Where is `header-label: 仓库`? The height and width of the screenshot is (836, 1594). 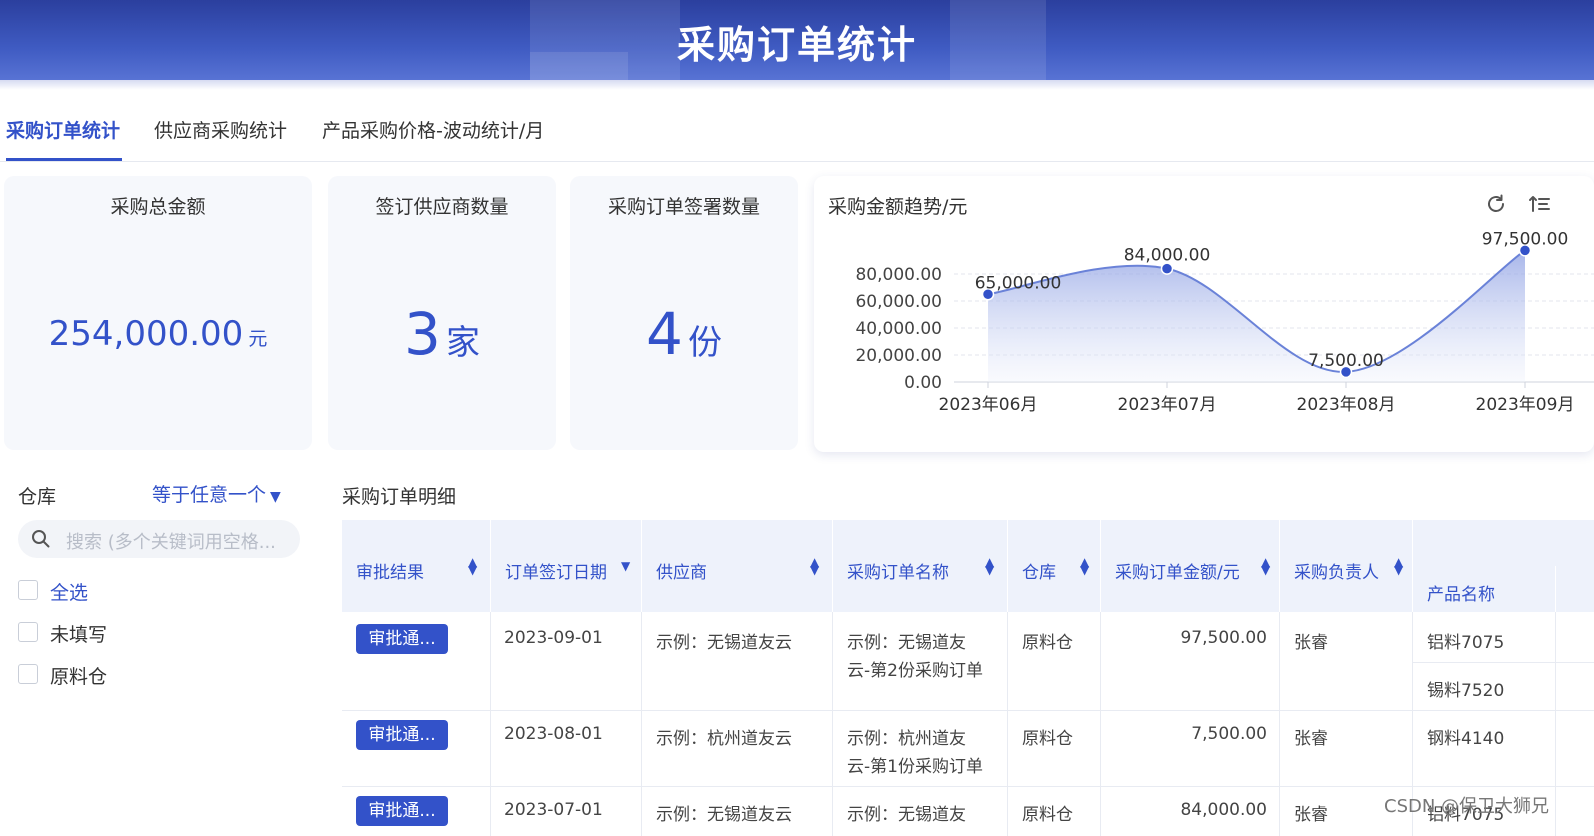 header-label: 仓库 is located at coordinates (1039, 573).